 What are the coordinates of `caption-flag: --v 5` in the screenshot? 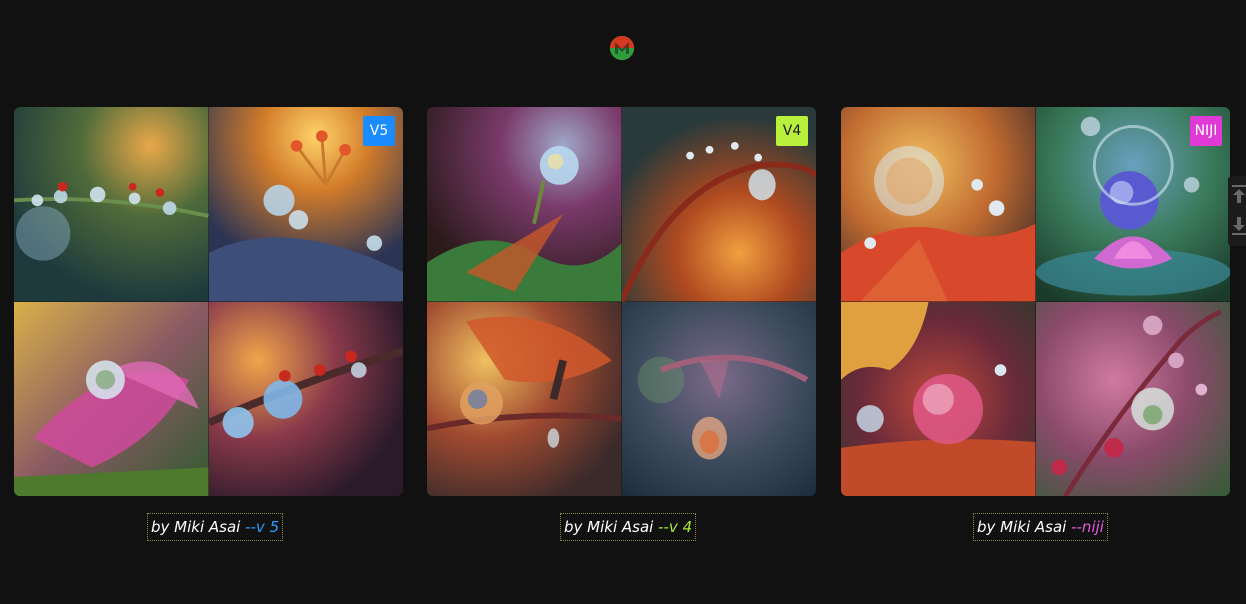 It's located at (262, 527).